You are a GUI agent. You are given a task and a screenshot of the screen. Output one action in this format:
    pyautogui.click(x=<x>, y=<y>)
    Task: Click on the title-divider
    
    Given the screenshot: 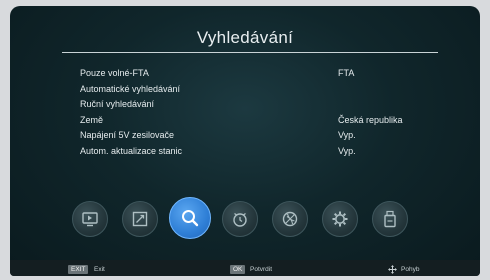 What is the action you would take?
    pyautogui.click(x=250, y=52)
    